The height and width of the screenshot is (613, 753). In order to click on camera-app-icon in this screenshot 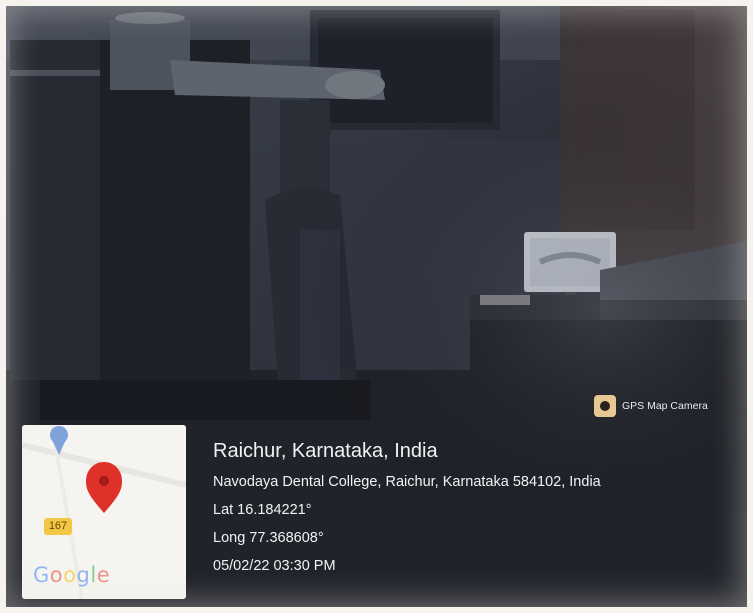, I will do `click(605, 406)`.